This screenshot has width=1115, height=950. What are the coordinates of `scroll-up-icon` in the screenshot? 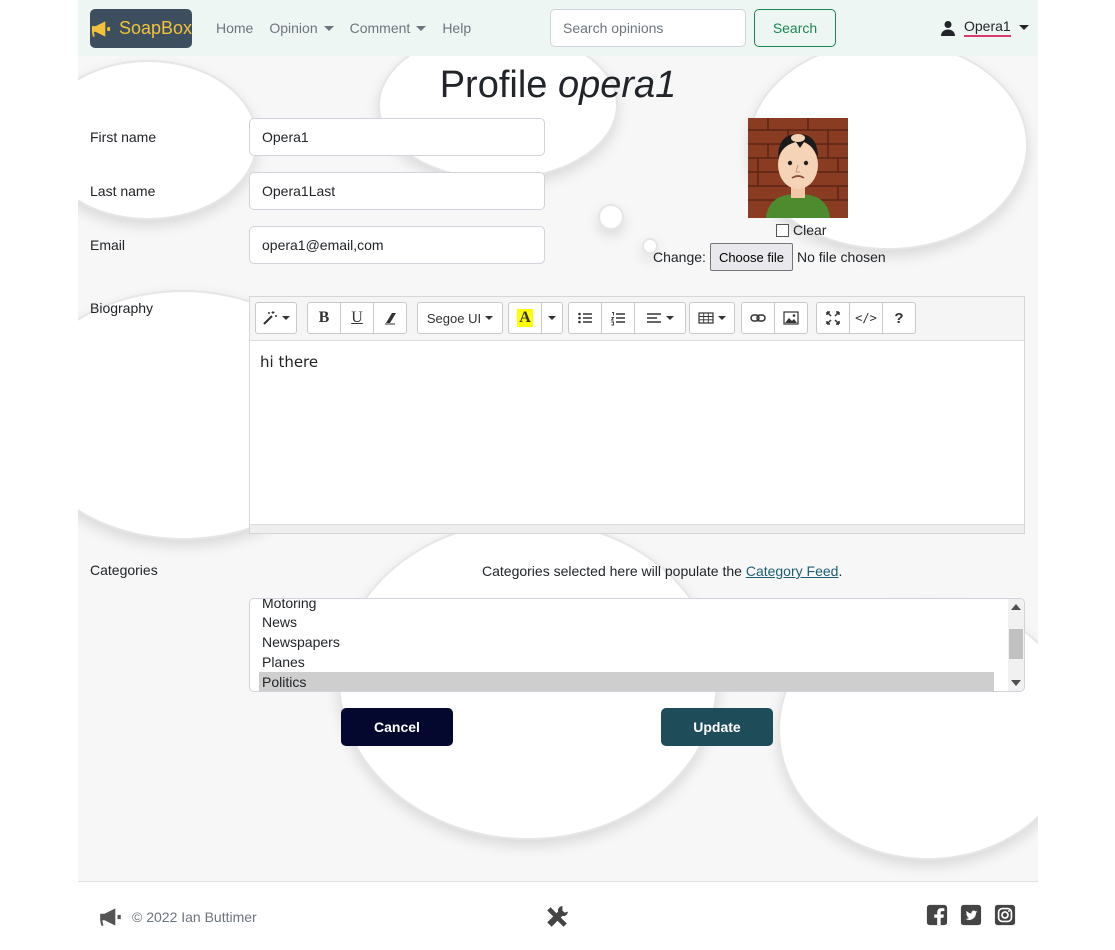 It's located at (1016, 607).